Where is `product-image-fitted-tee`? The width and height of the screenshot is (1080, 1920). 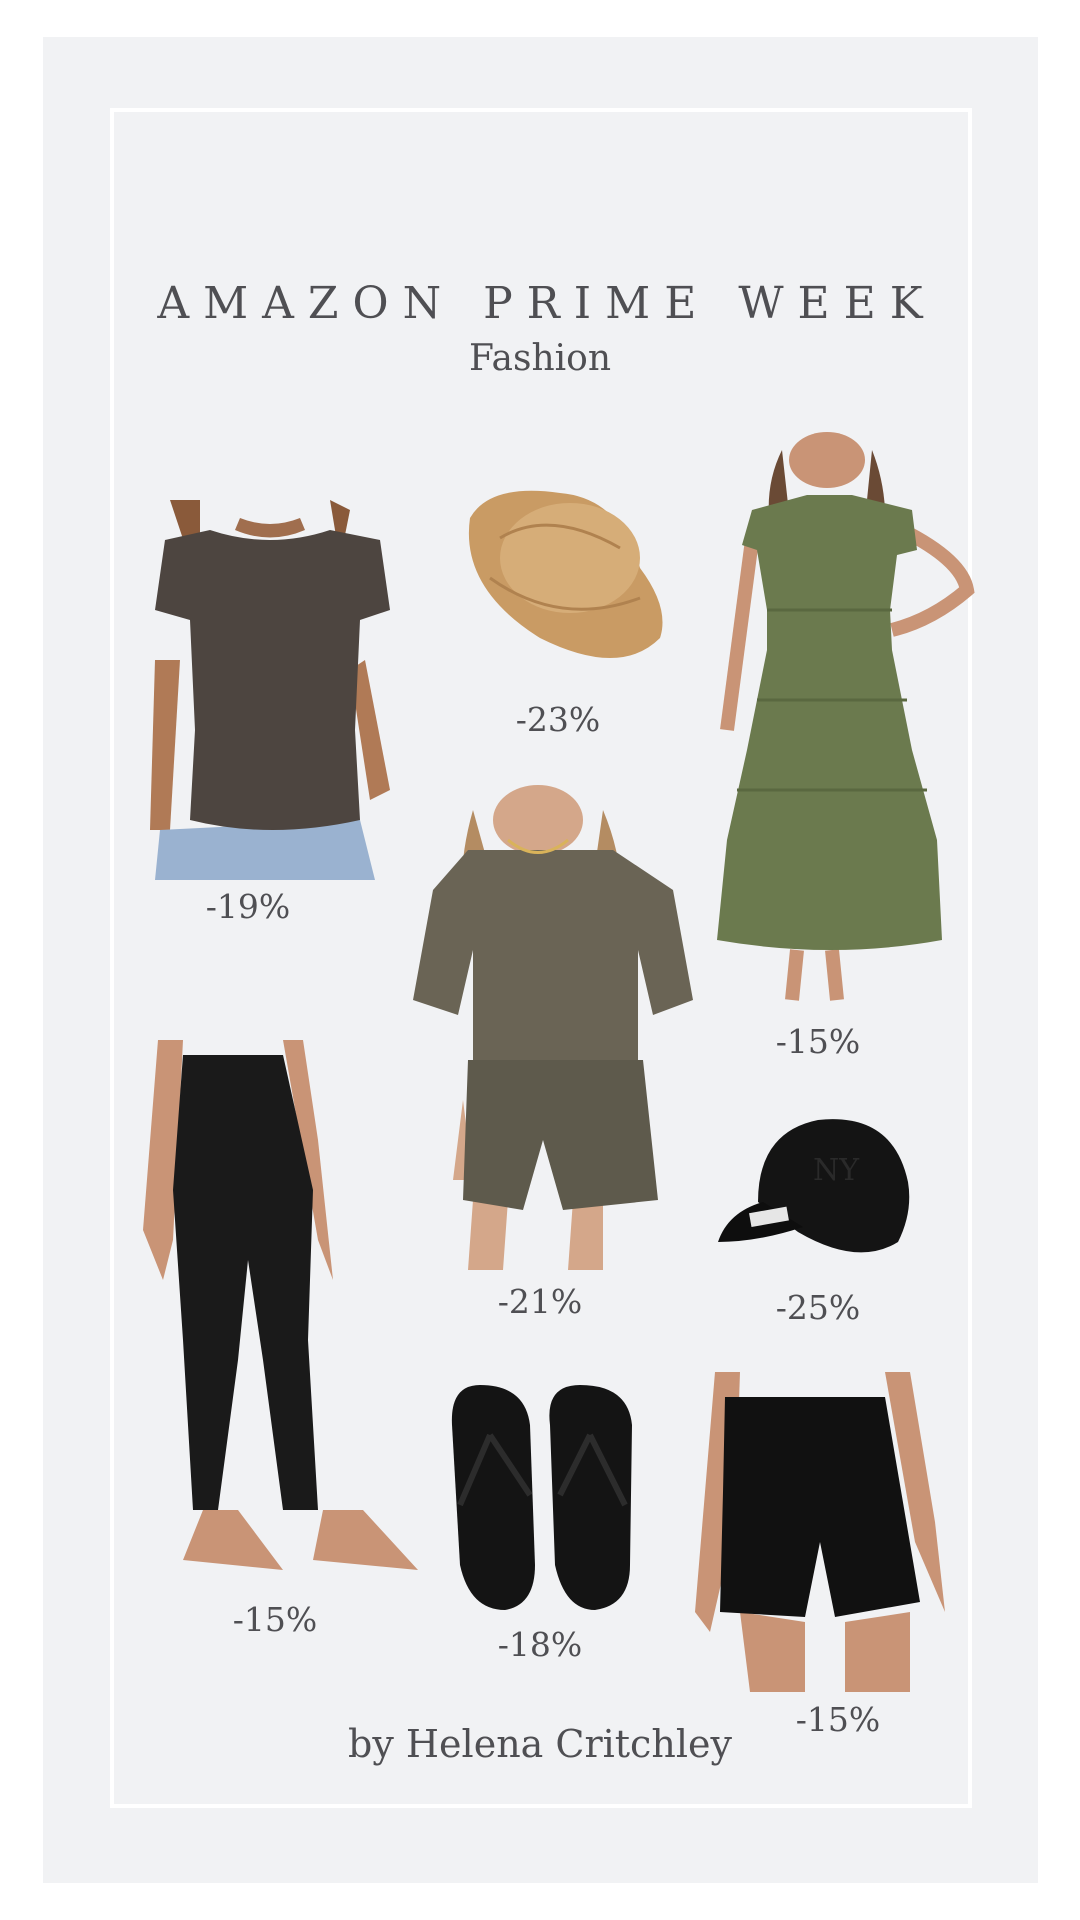 product-image-fitted-tee is located at coordinates (275, 690).